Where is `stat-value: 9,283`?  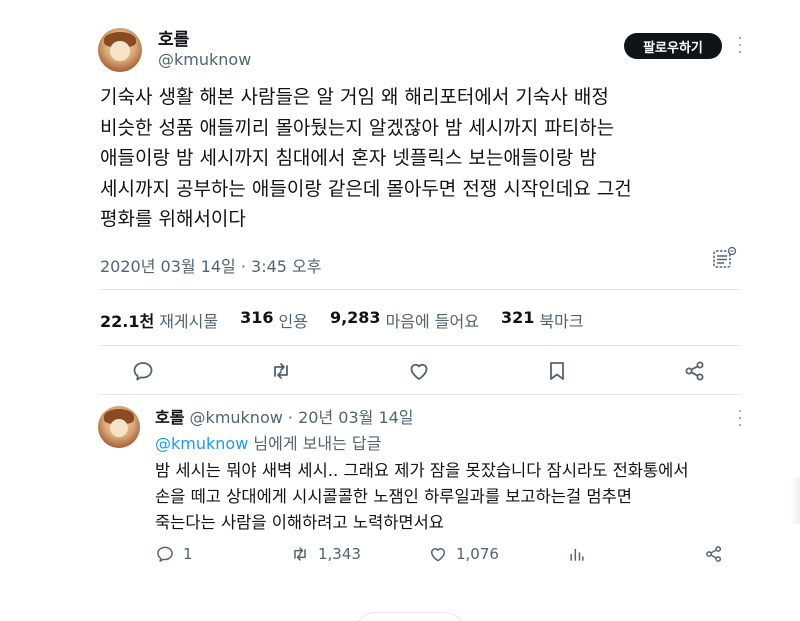 stat-value: 9,283 is located at coordinates (355, 317).